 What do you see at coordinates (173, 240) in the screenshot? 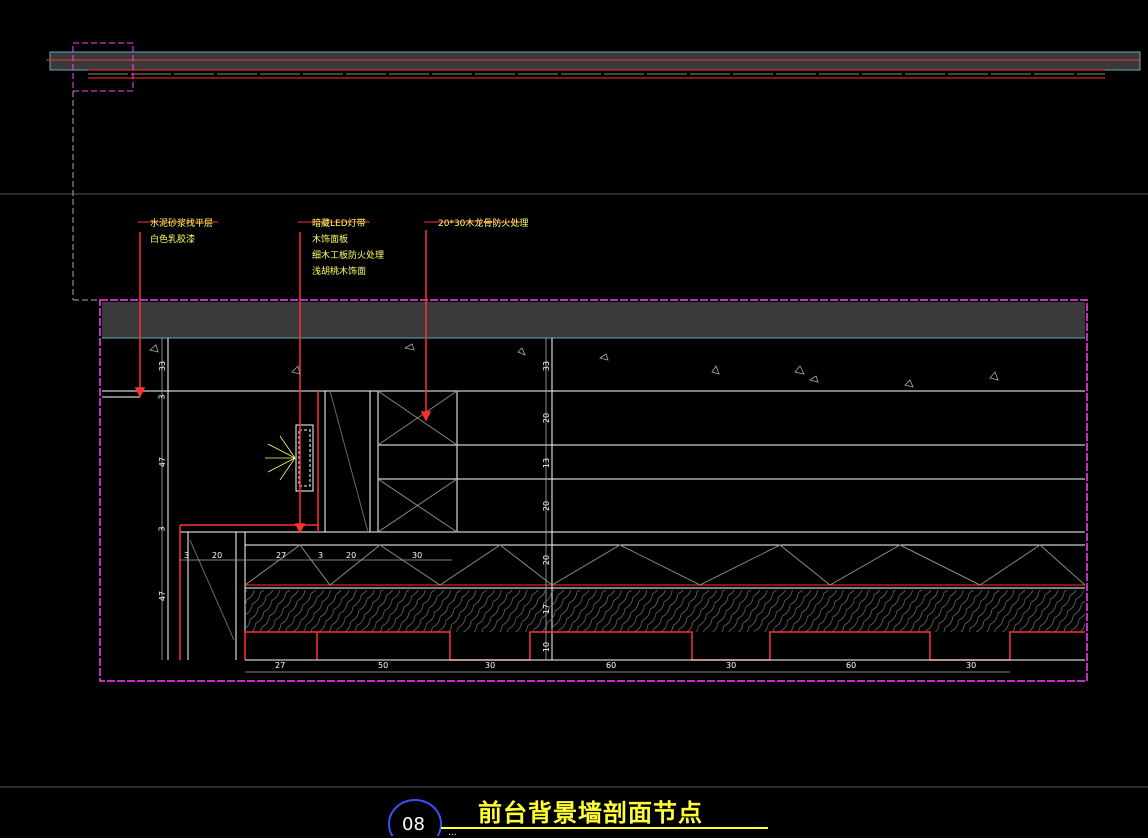
I see `callout-label: 白色乳胶漆` at bounding box center [173, 240].